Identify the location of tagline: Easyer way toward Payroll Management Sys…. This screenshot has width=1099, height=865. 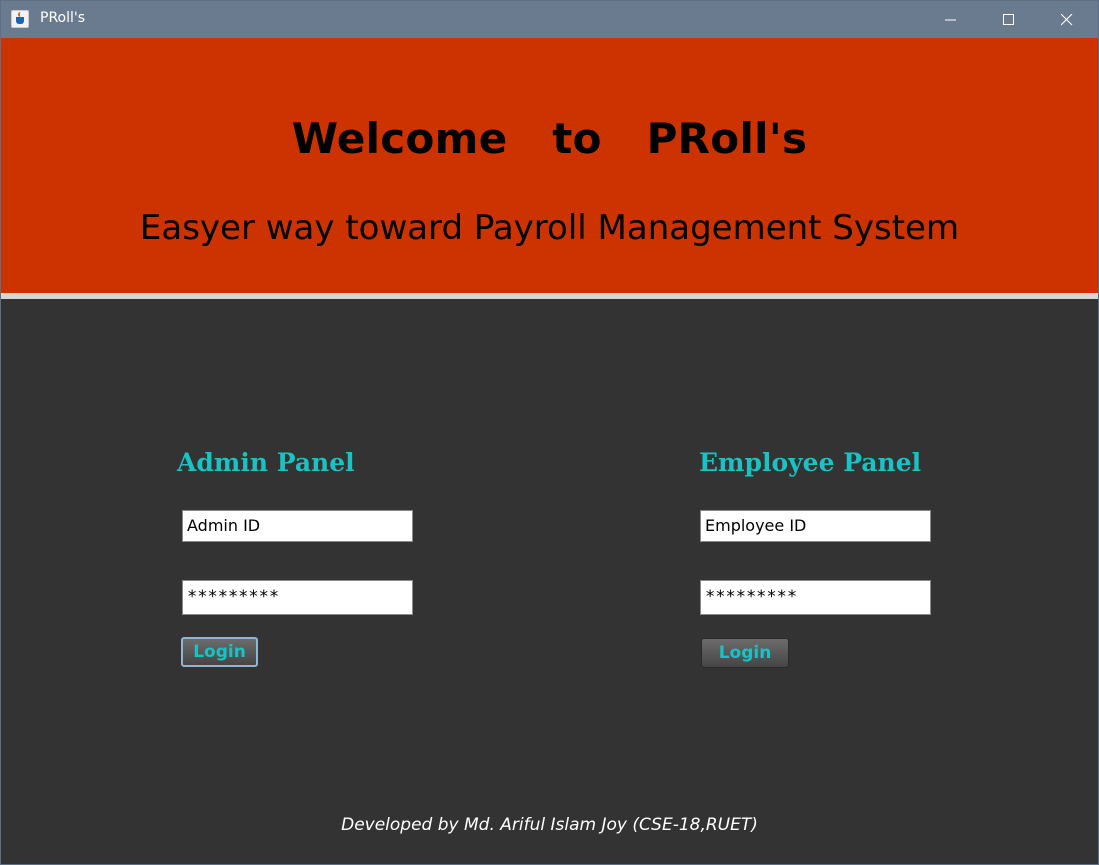
(549, 228).